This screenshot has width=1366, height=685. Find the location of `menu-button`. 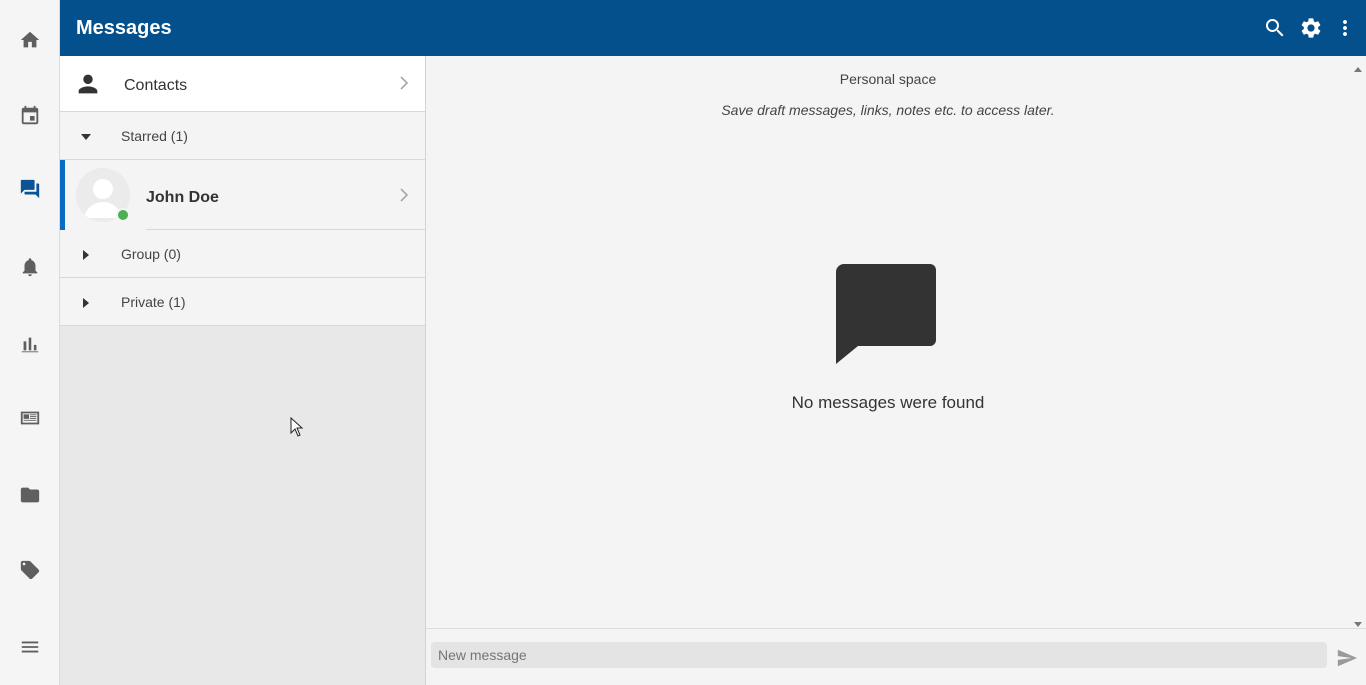

menu-button is located at coordinates (30, 647).